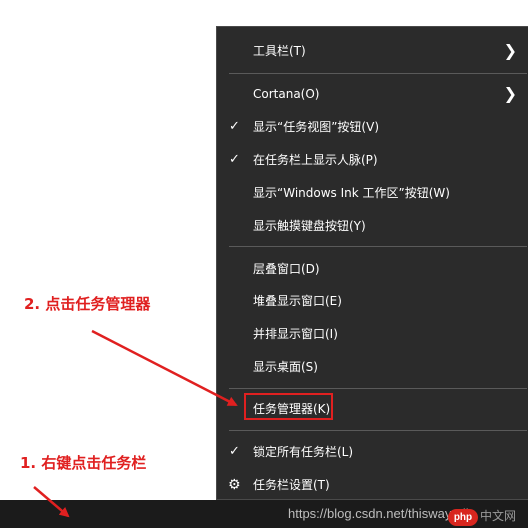  Describe the element at coordinates (286, 94) in the screenshot. I see `menu-item-label: Cortana(O)` at that location.